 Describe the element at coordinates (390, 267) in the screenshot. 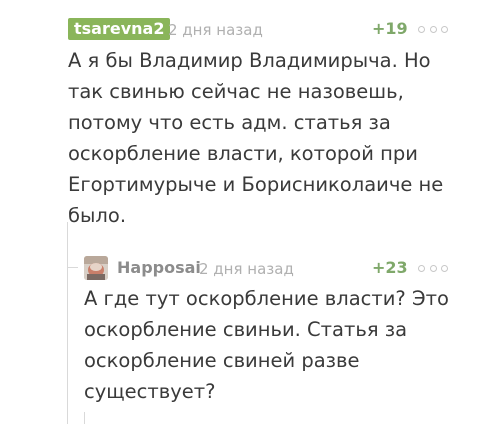

I see `comment-rating: +23` at that location.